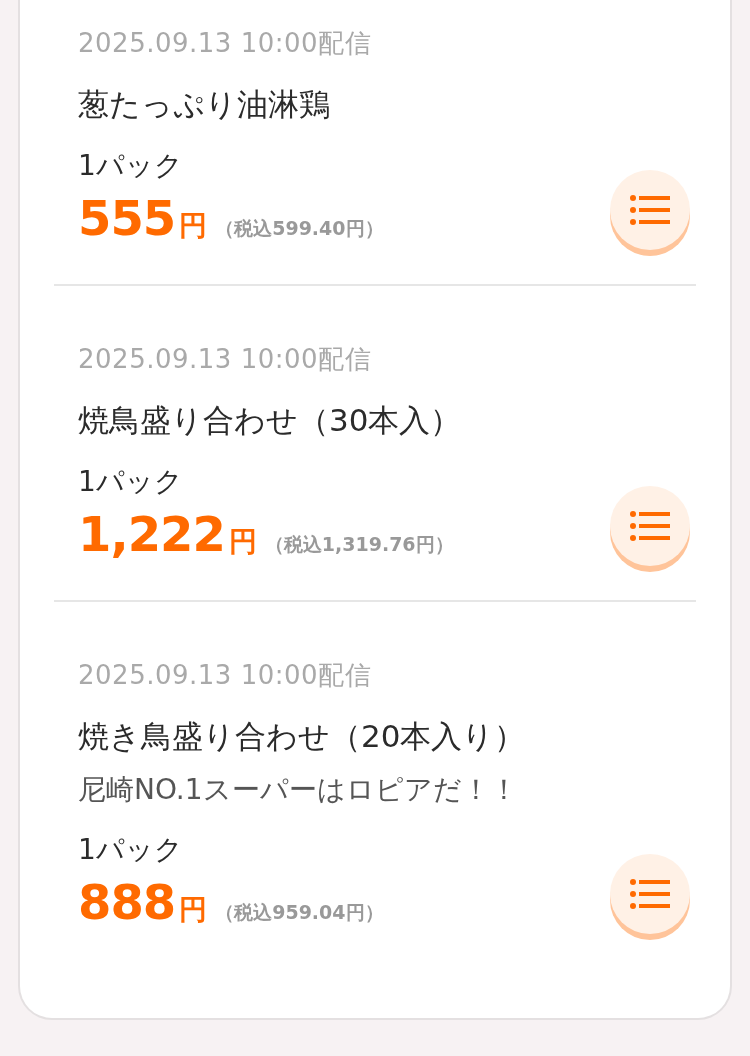  I want to click on price: 555, so click(127, 217).